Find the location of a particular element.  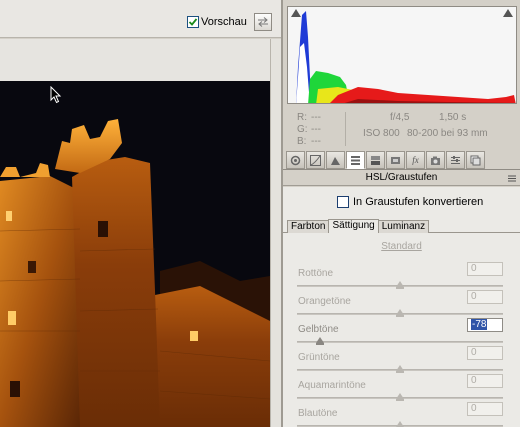

shutter-value: 1,50 s is located at coordinates (453, 117).